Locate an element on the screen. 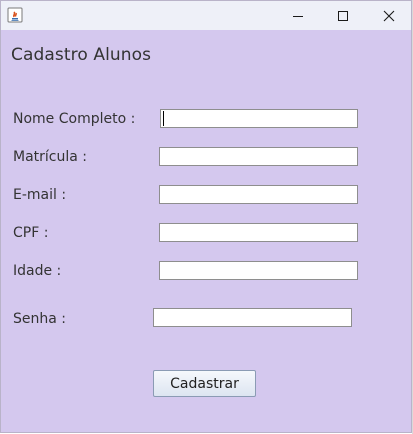 This screenshot has height=434, width=413. maximize-icon is located at coordinates (343, 15).